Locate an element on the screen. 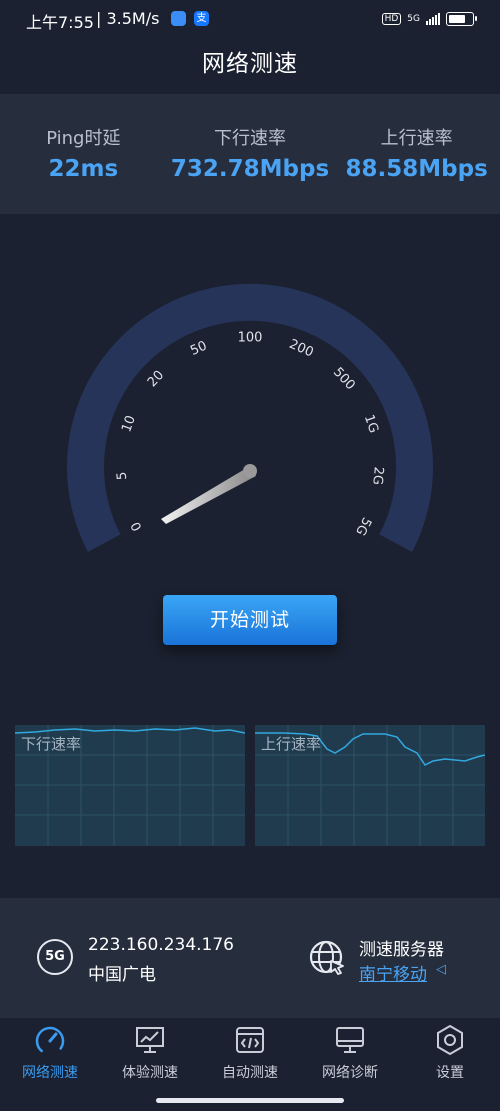 This screenshot has width=500, height=1111. gauge-tick-label: 5 is located at coordinates (123, 475).